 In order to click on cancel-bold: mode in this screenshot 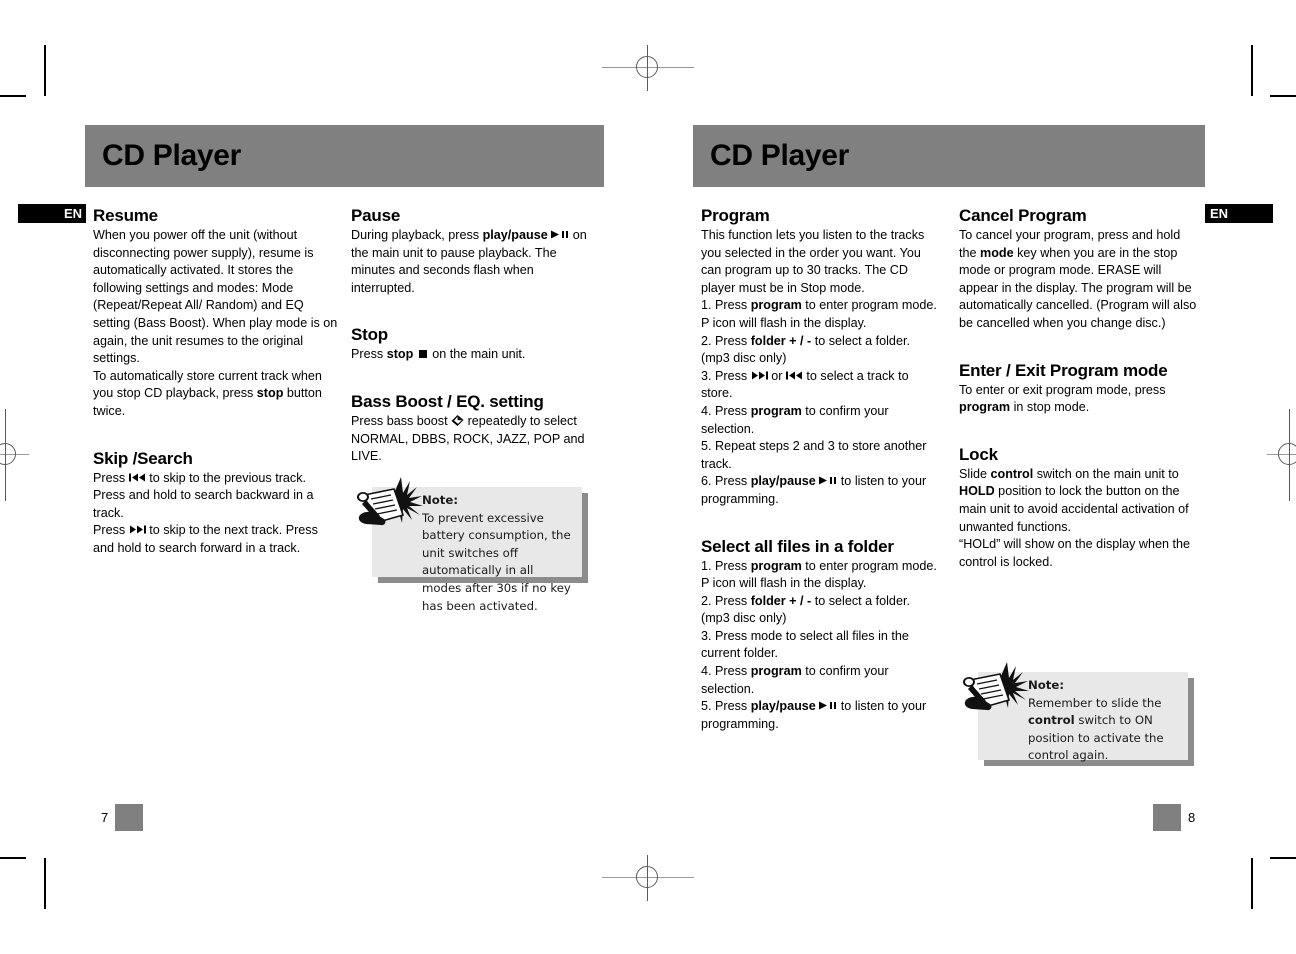, I will do `click(997, 252)`.